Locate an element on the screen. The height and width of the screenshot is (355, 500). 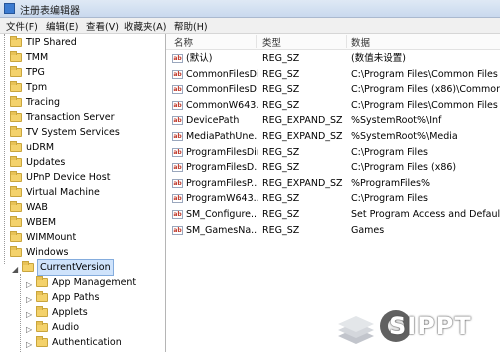
tree-item-label: Tracing is located at coordinates (43, 102).